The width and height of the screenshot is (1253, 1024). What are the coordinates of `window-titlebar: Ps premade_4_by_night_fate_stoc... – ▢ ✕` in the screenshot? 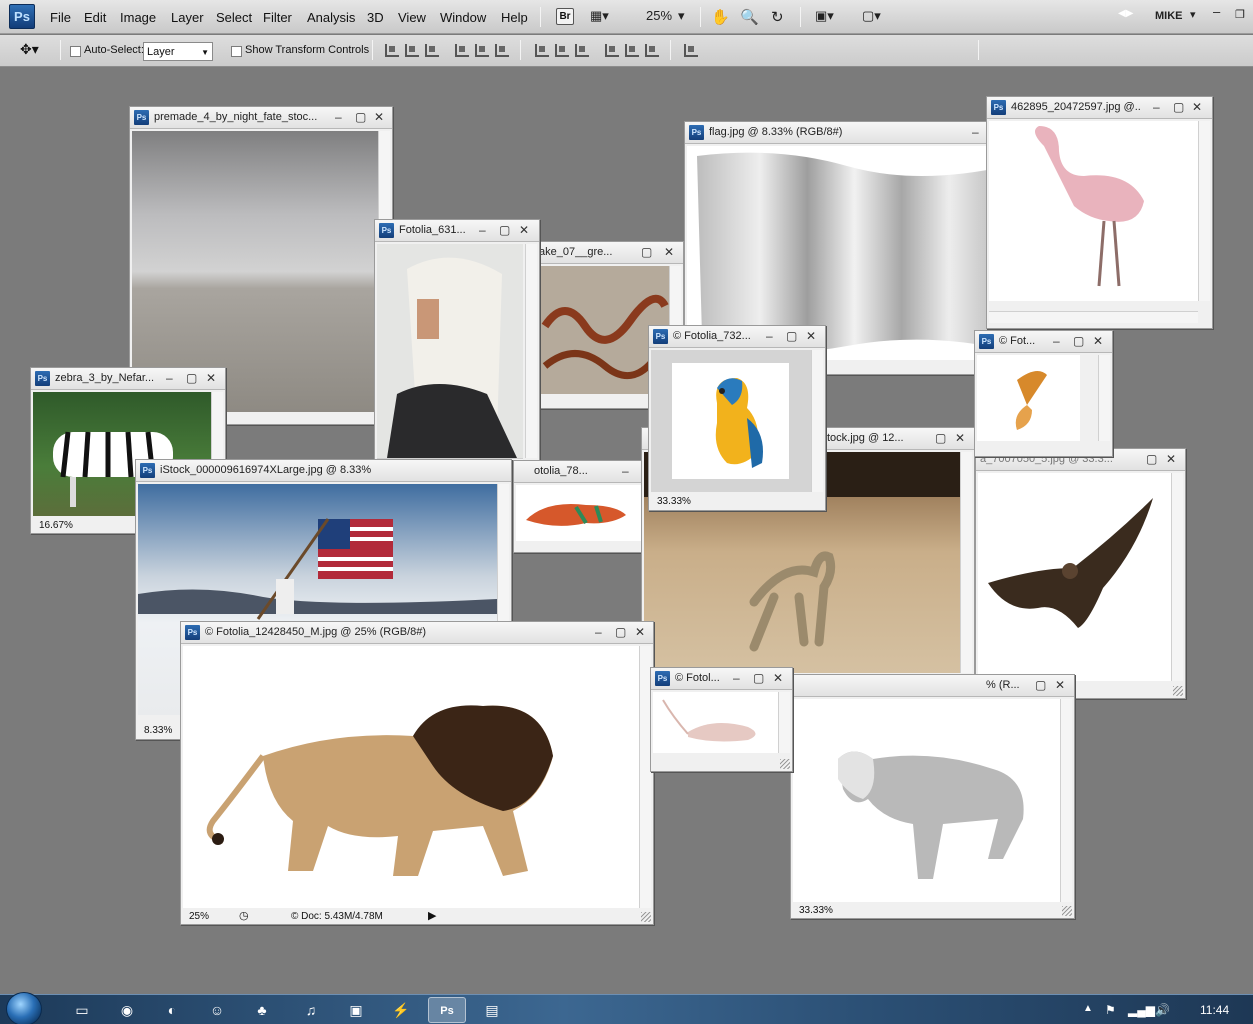 It's located at (261, 118).